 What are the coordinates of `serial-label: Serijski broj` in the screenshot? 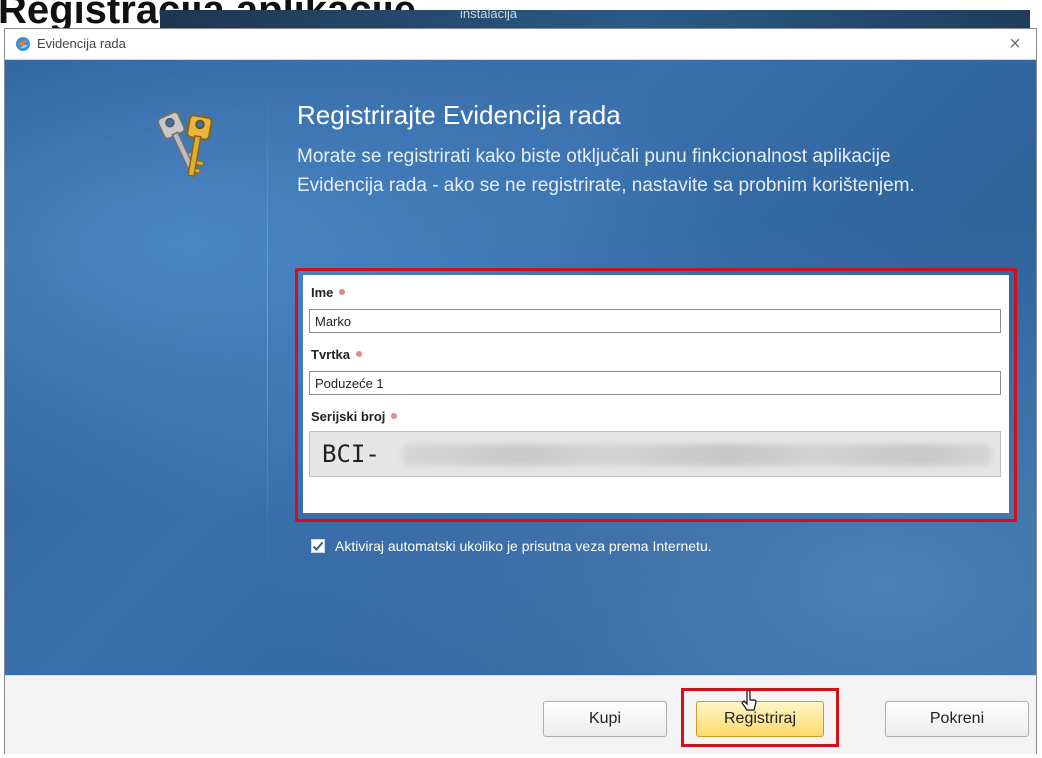 It's located at (354, 416).